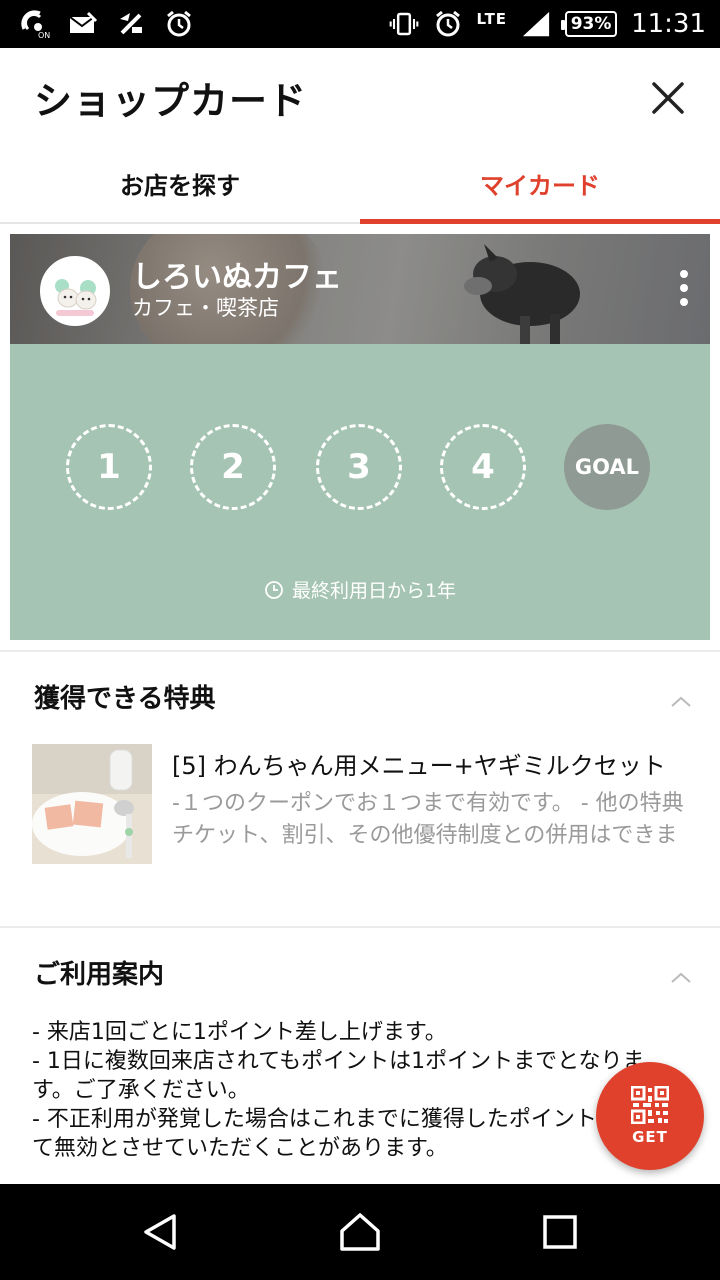 The height and width of the screenshot is (1280, 720). What do you see at coordinates (125, 699) in the screenshot?
I see `benefits-section-title: 獲得できる特典` at bounding box center [125, 699].